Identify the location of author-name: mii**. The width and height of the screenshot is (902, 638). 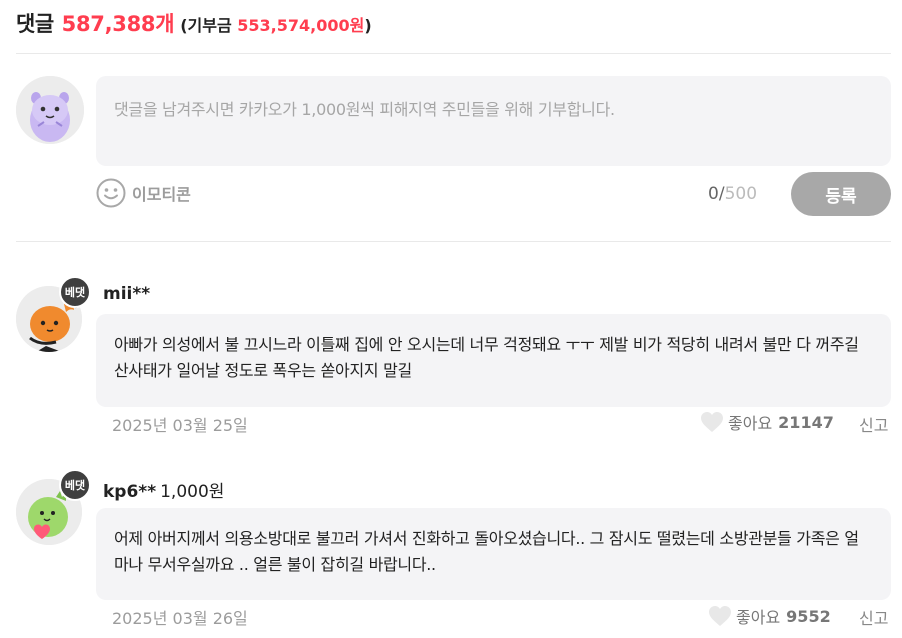
(127, 294).